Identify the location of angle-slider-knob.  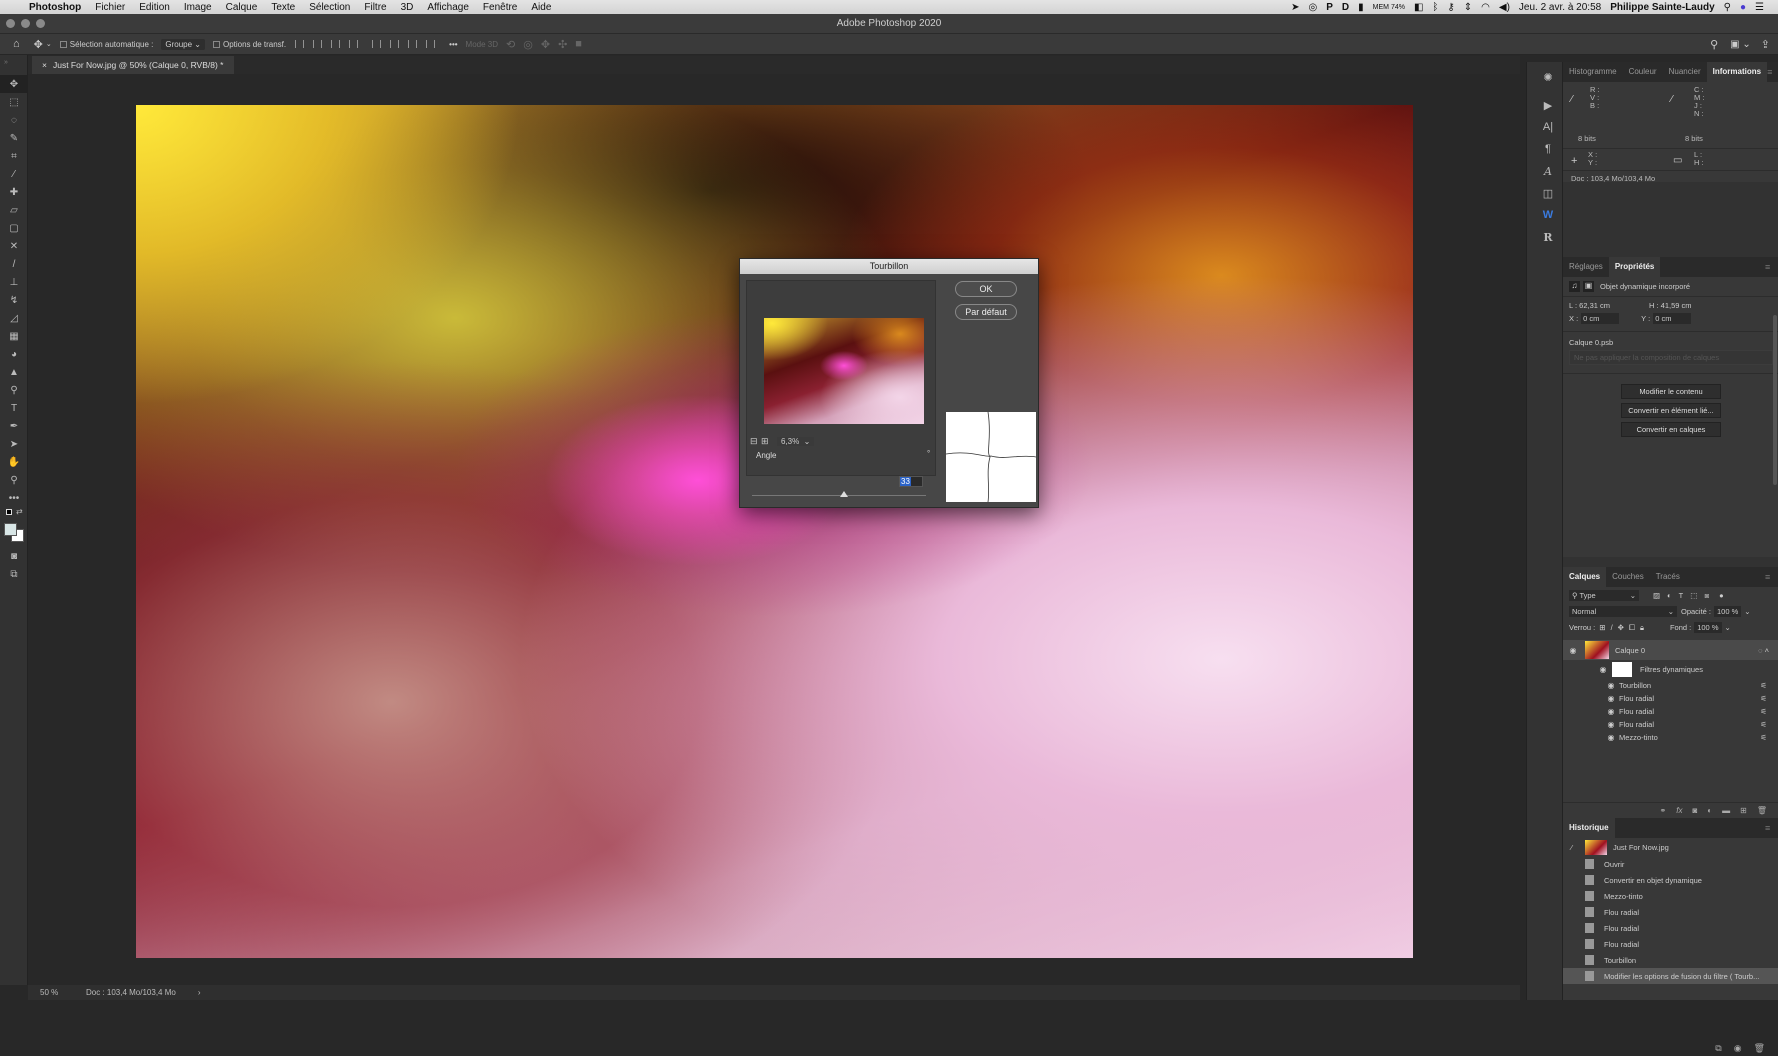
(844, 494).